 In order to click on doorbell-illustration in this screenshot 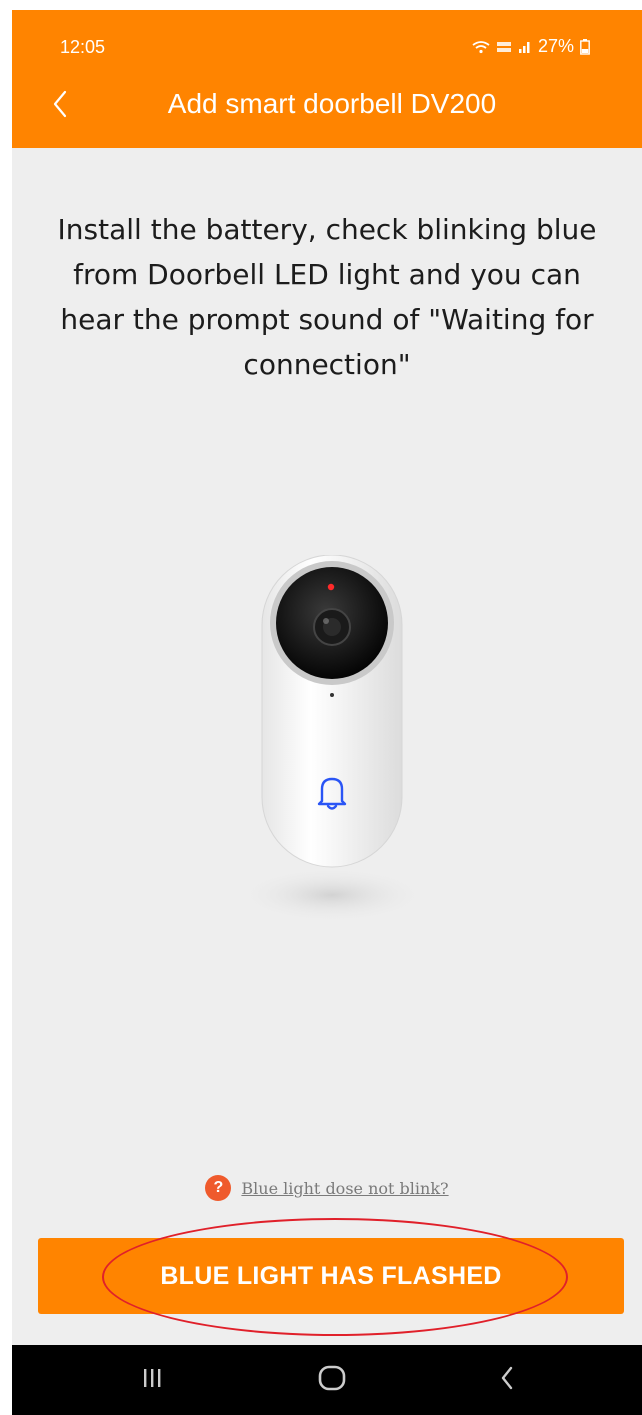, I will do `click(332, 744)`.